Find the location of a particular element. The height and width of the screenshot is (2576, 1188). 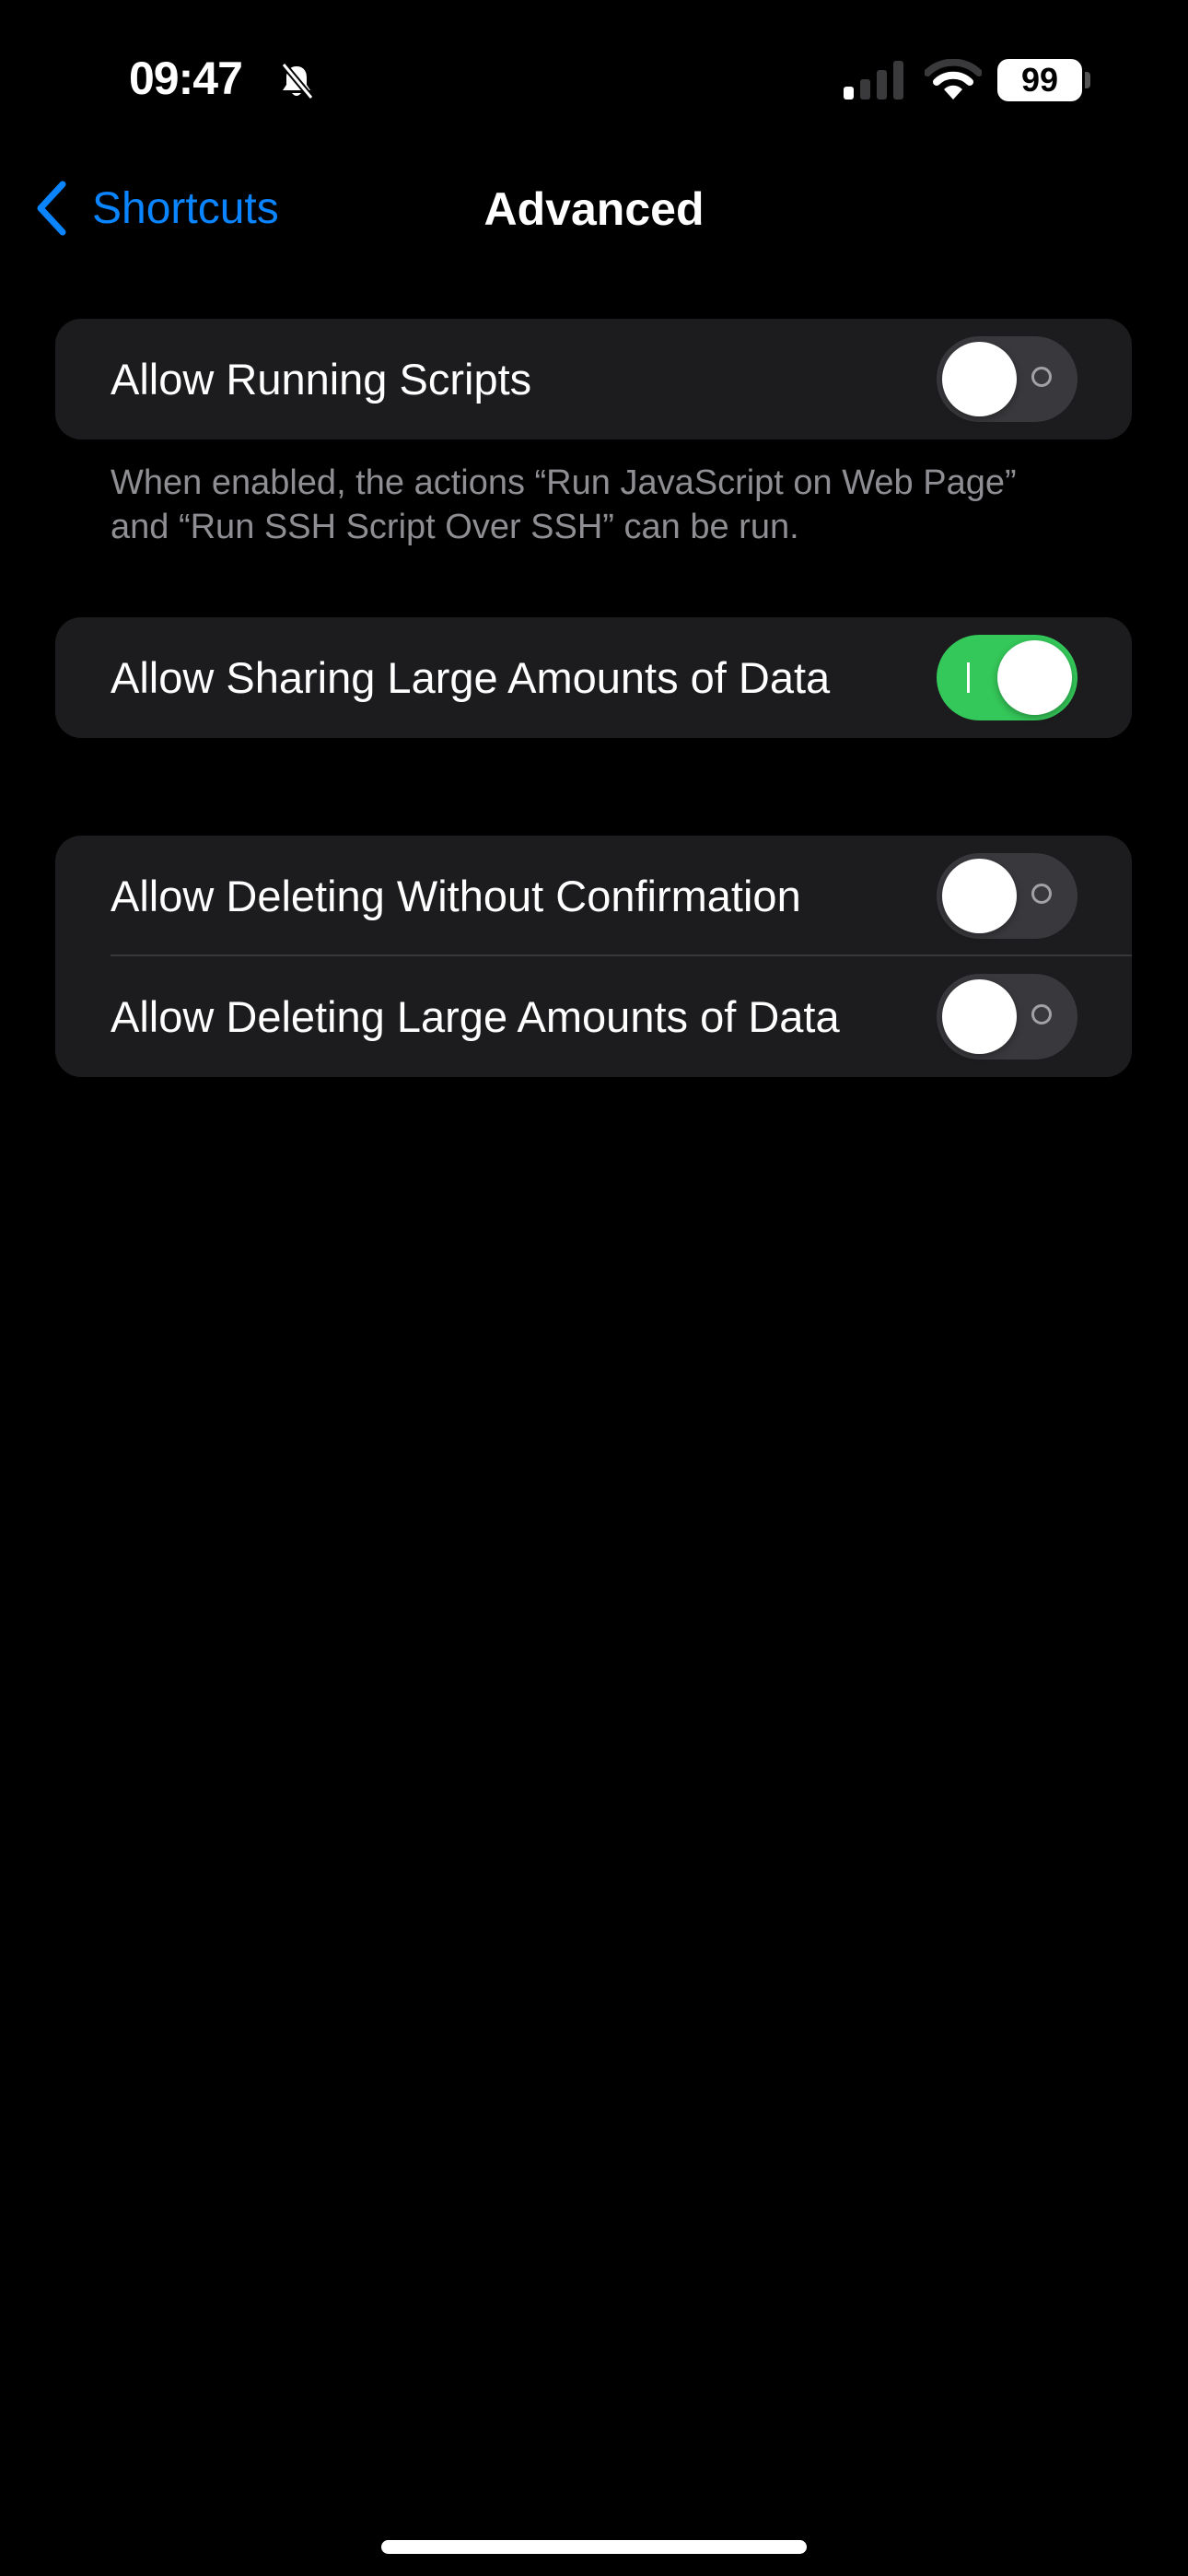

home-indicator is located at coordinates (594, 2547).